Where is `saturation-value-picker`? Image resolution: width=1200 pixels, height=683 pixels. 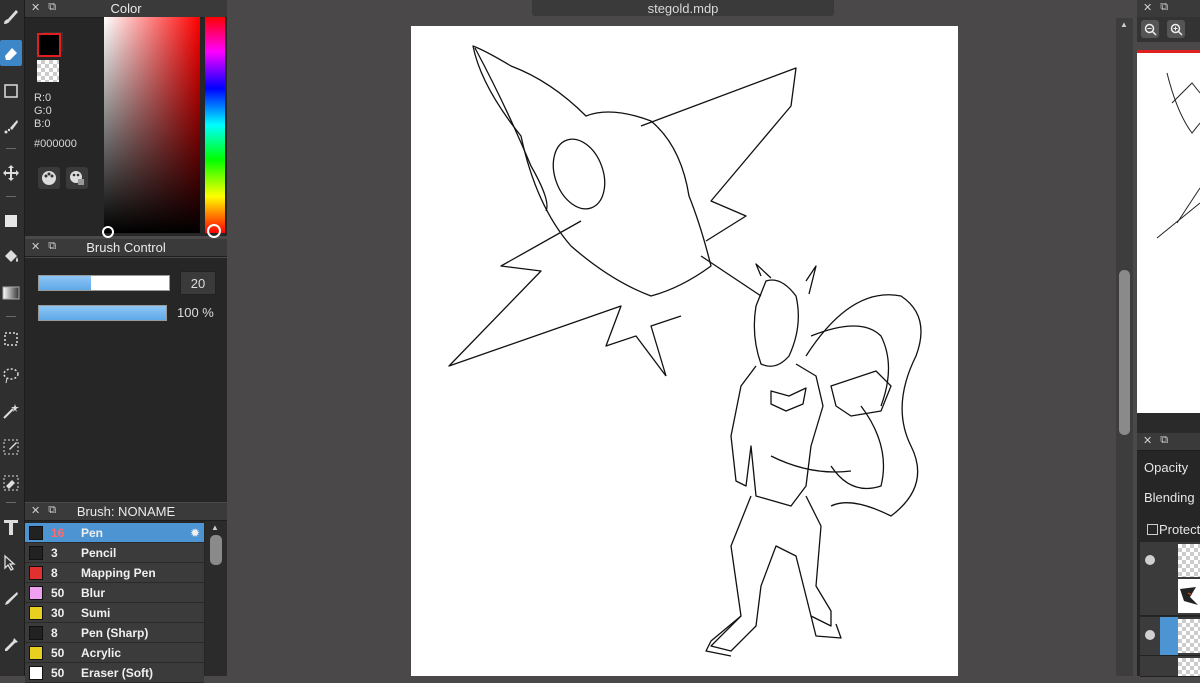
saturation-value-picker is located at coordinates (152, 125).